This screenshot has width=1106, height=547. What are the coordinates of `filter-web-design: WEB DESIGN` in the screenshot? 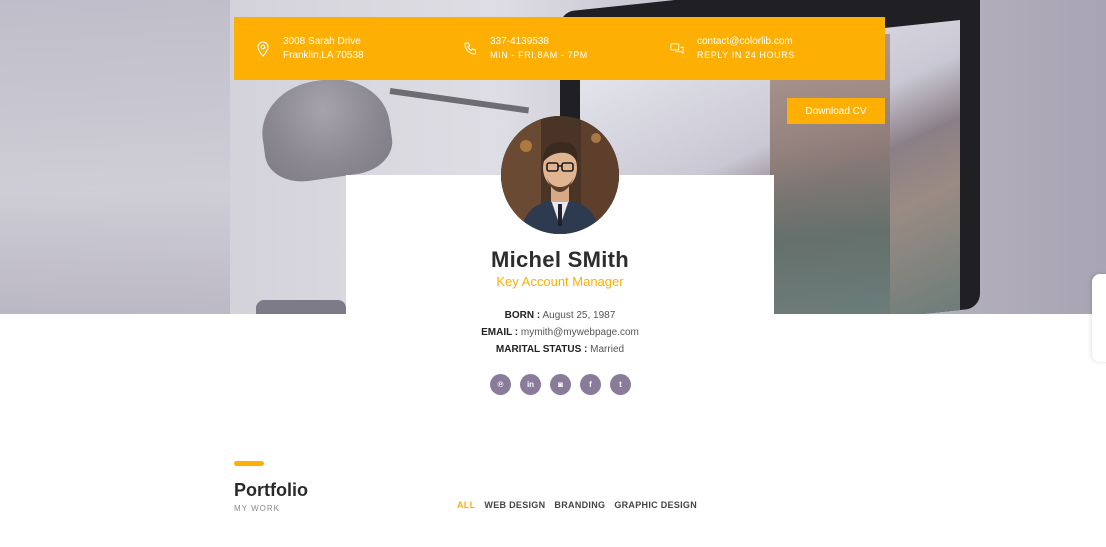 It's located at (514, 505).